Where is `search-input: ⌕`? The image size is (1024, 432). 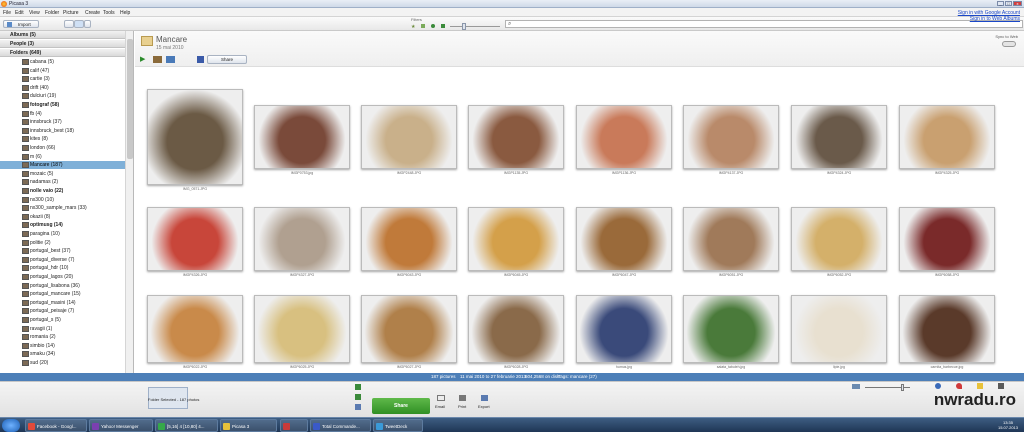 search-input: ⌕ is located at coordinates (764, 24).